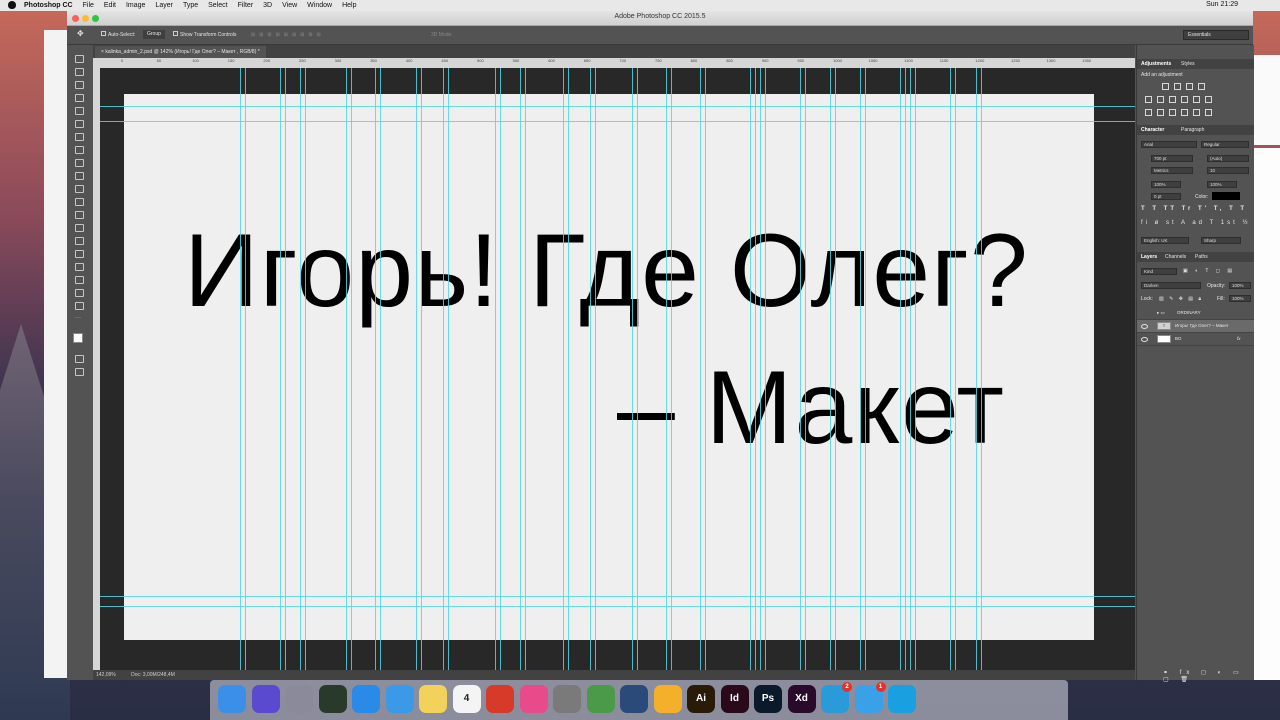  I want to click on safari-icon, so click(399, 699).